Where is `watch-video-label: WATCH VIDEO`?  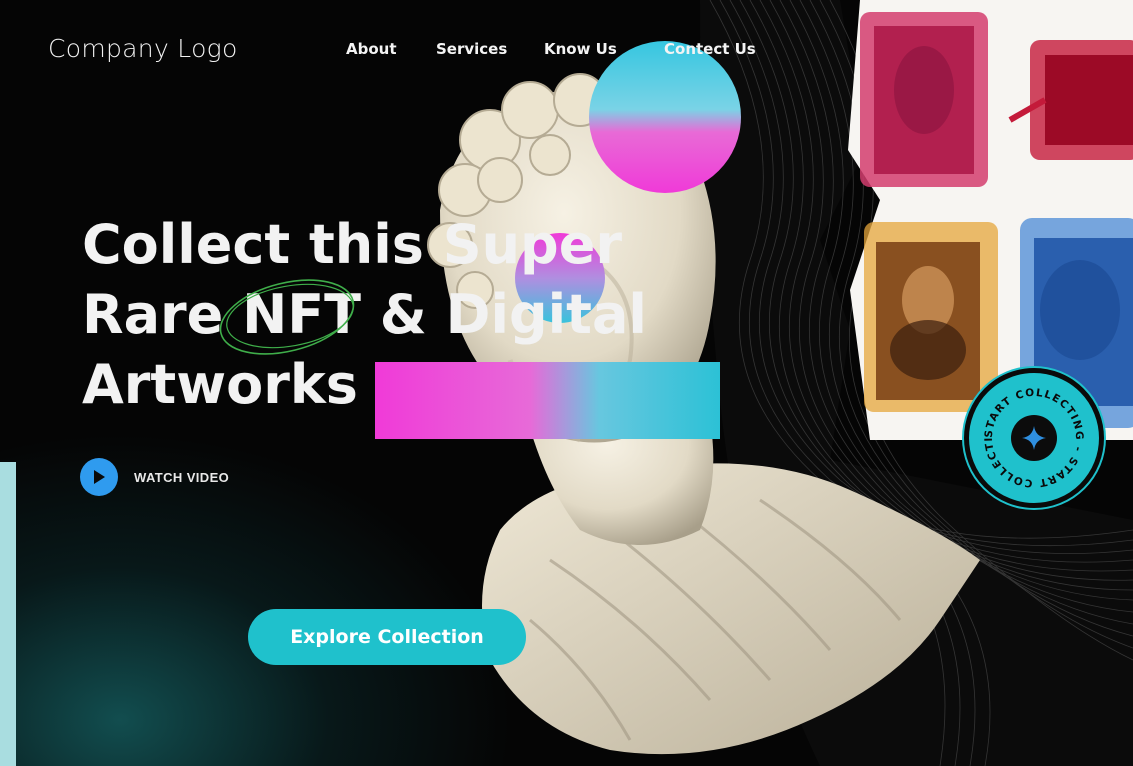
watch-video-label: WATCH VIDEO is located at coordinates (182, 477).